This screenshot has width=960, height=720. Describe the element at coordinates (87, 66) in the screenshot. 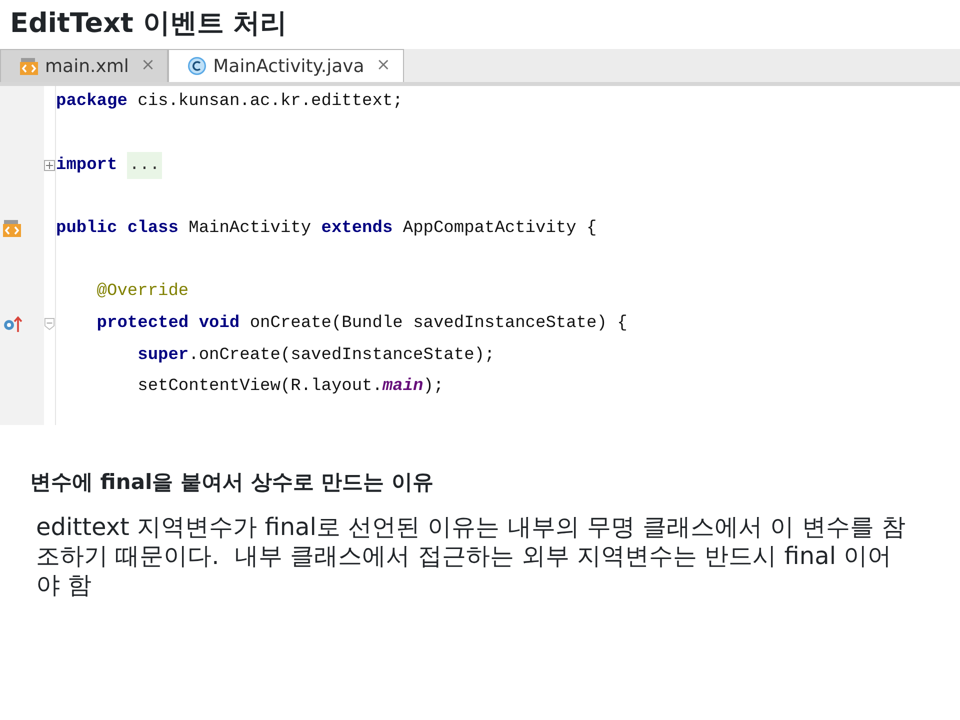

I see `tab-label: main.xml` at that location.